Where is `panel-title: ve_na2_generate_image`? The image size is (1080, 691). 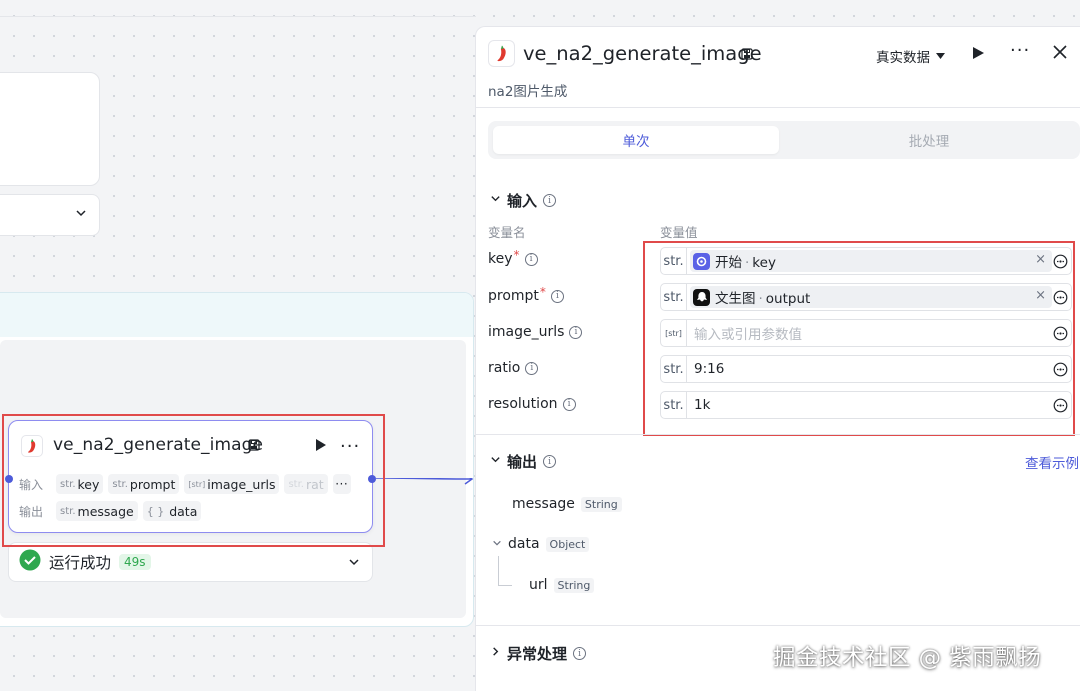 panel-title: ve_na2_generate_image is located at coordinates (642, 53).